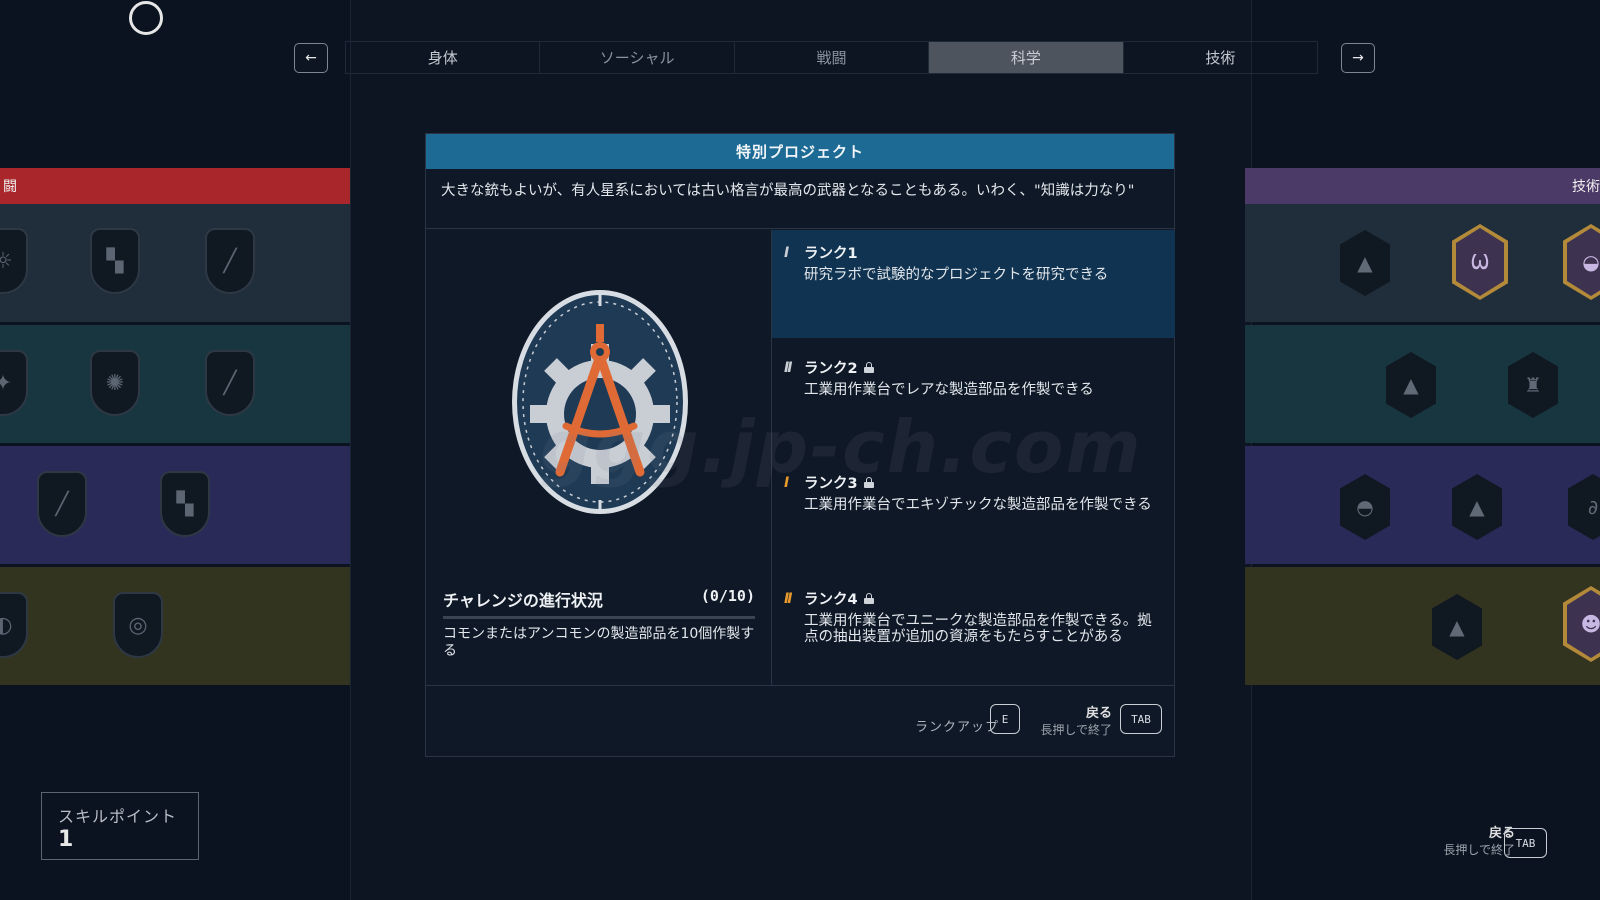 The width and height of the screenshot is (1600, 900). What do you see at coordinates (1076, 722) in the screenshot?
I see `back-hint: 戻る 長押しで終了` at bounding box center [1076, 722].